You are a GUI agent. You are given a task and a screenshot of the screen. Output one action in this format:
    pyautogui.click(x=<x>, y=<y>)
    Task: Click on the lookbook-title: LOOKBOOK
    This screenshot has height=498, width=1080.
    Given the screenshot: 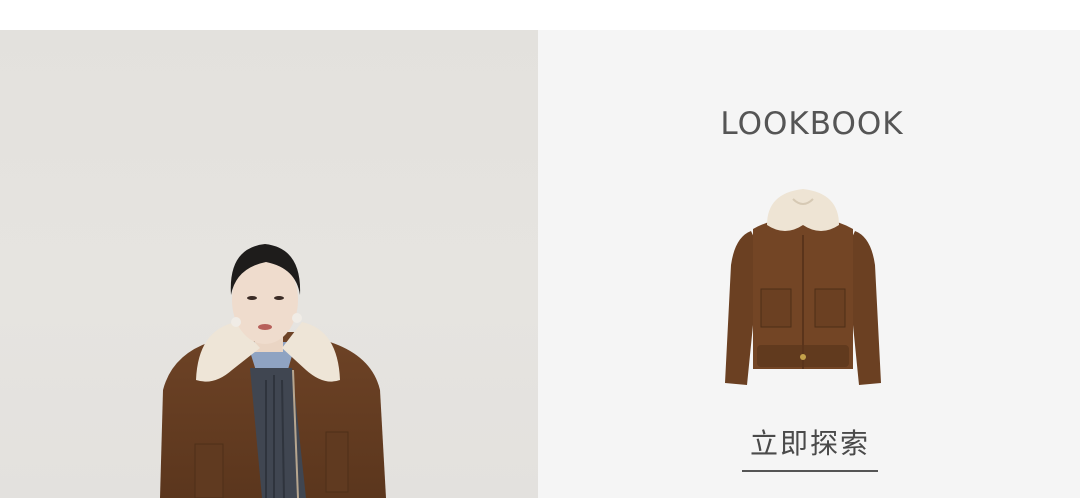 What is the action you would take?
    pyautogui.click(x=812, y=124)
    